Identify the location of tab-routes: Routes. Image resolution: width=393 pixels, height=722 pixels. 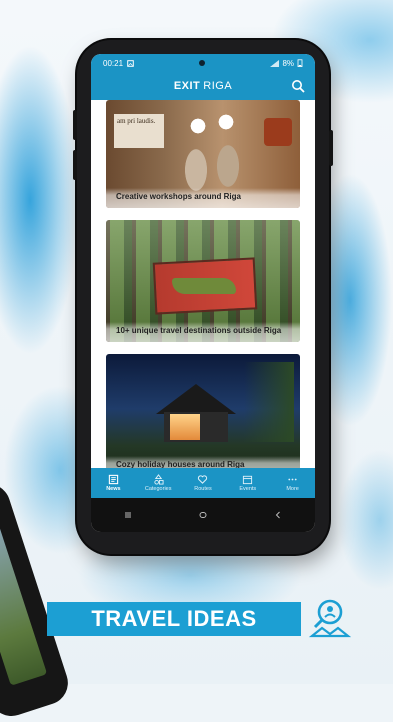
(203, 483).